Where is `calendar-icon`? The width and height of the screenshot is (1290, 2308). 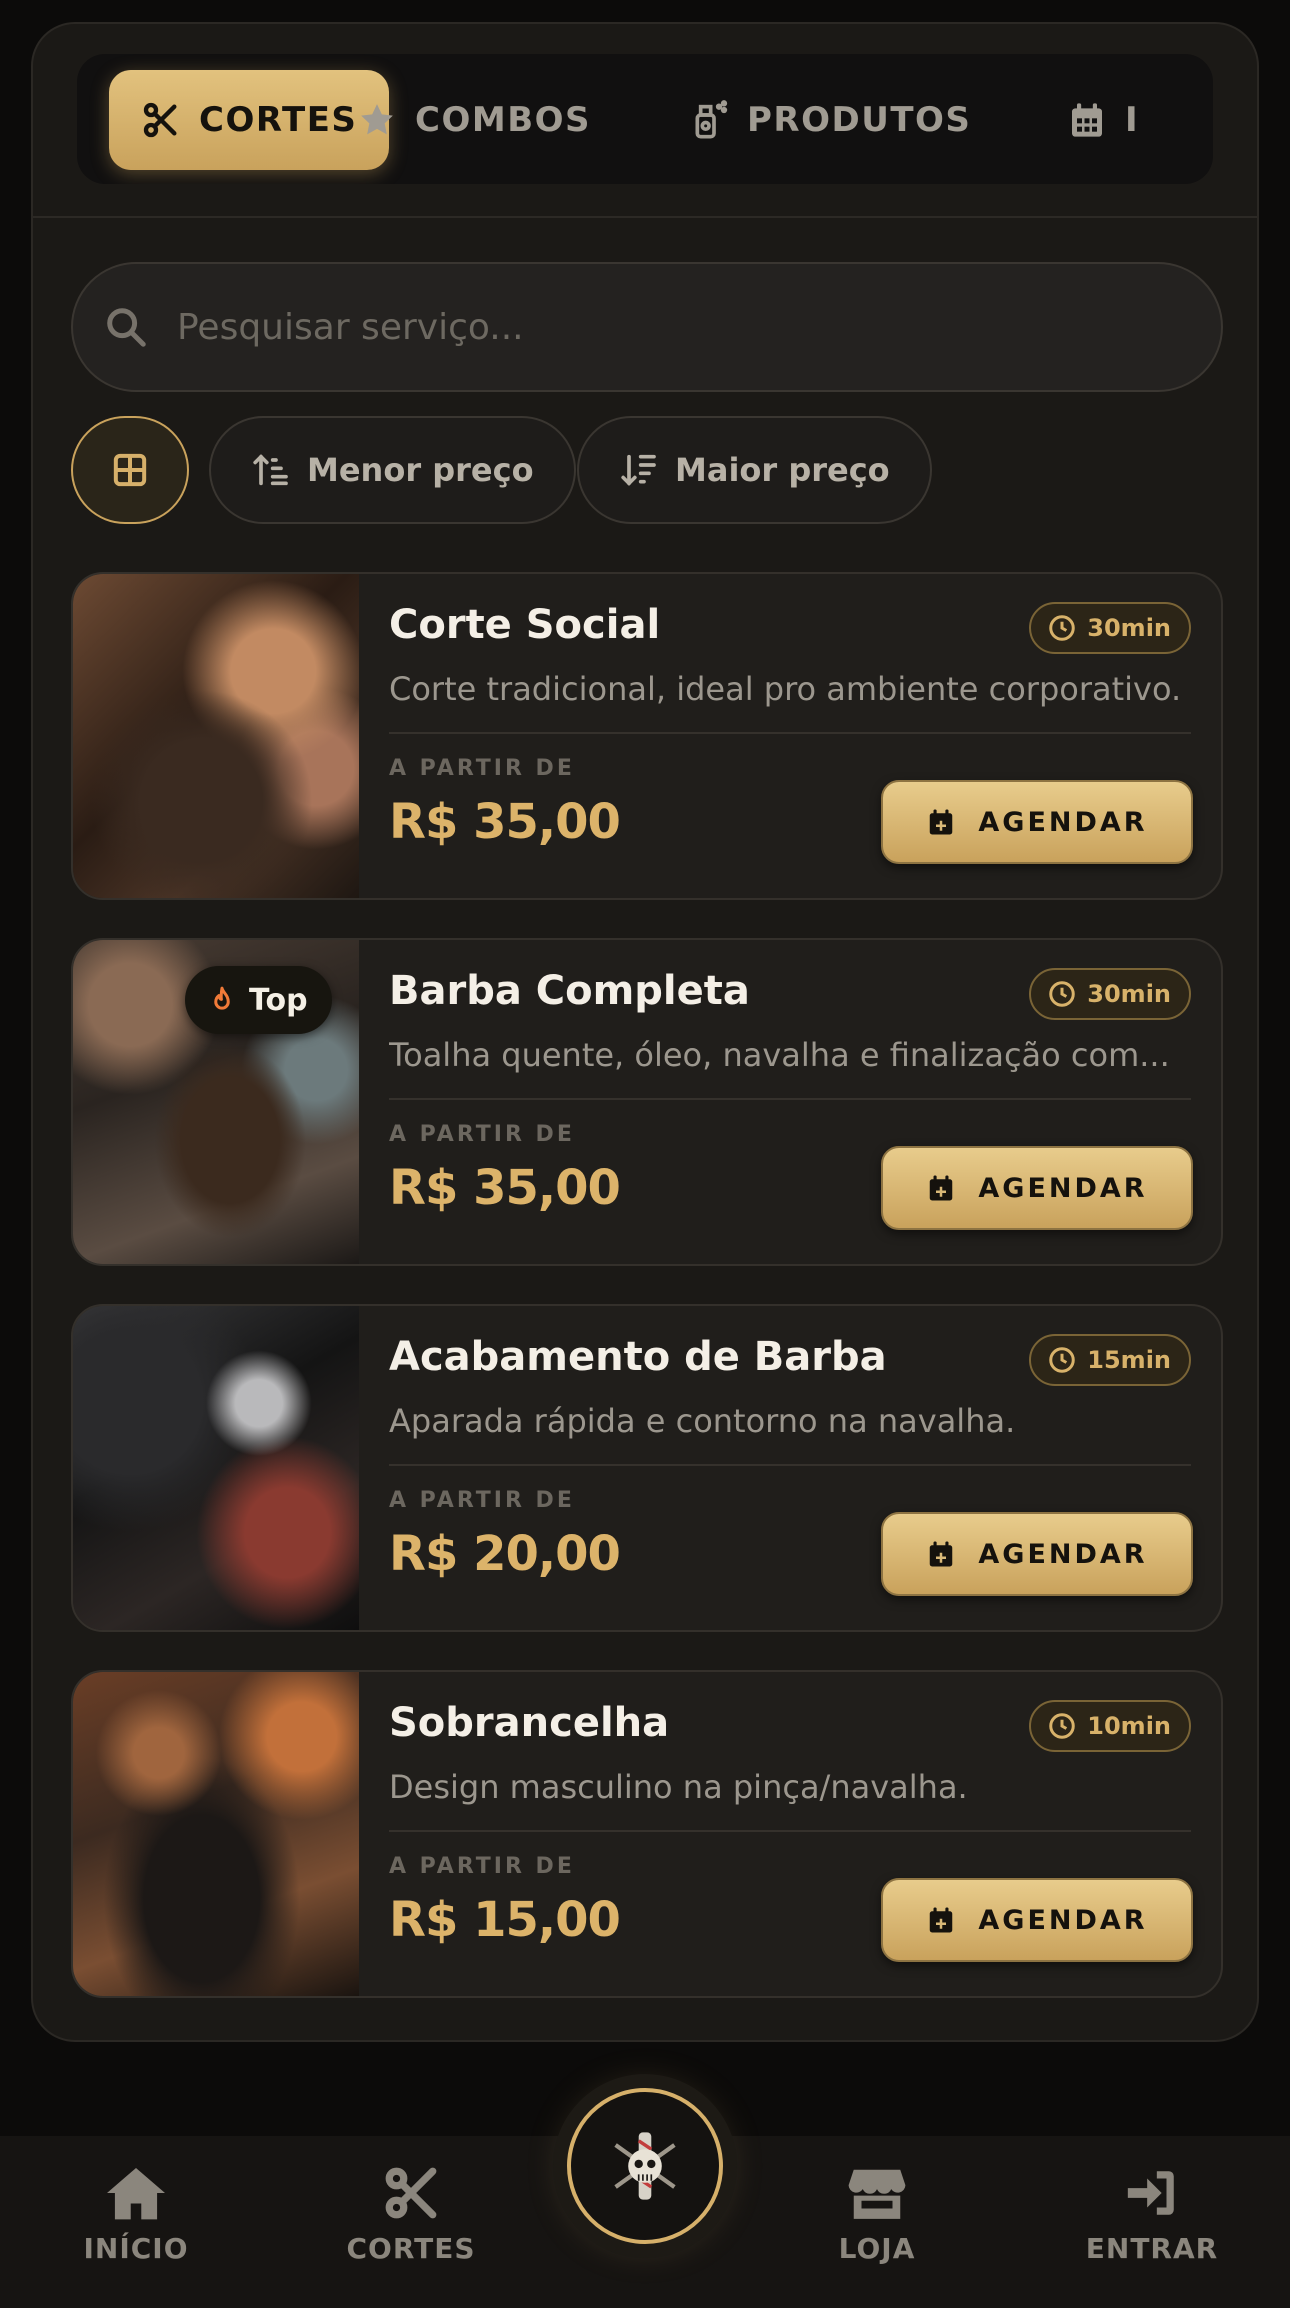
calendar-icon is located at coordinates (1087, 120).